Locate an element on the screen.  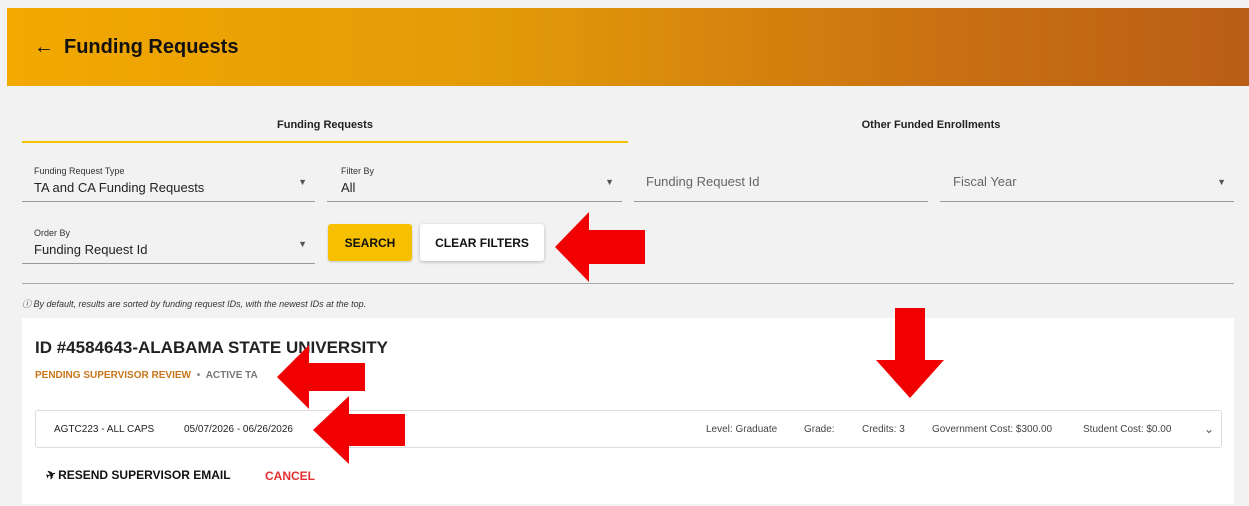
cancel-button: CANCEL is located at coordinates (290, 476).